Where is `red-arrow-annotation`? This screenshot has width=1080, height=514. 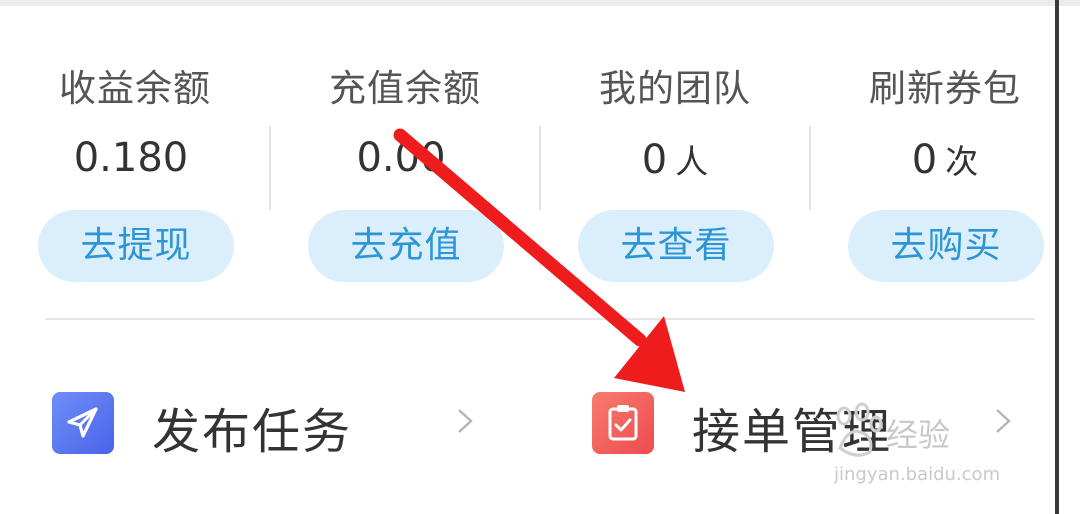
red-arrow-annotation is located at coordinates (539, 260).